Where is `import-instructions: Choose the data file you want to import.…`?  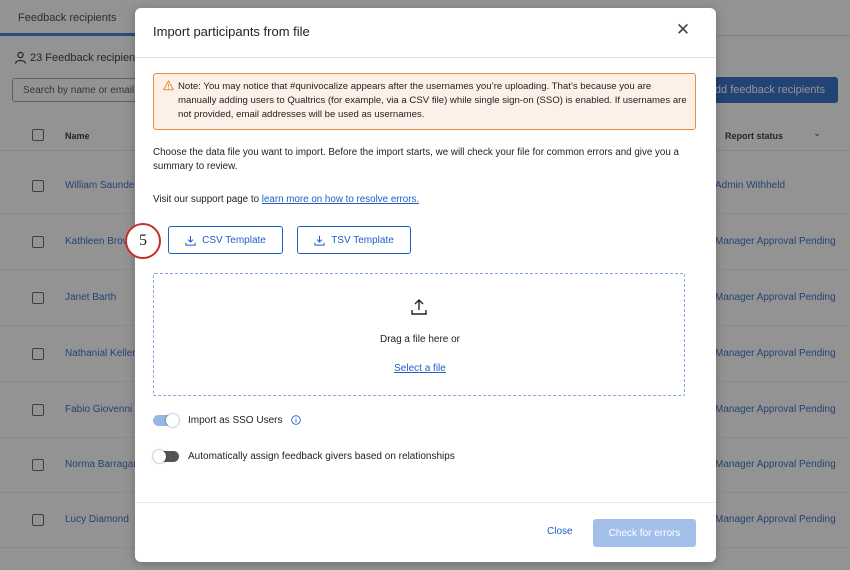
import-instructions: Choose the data file you want to import.… is located at coordinates (416, 159).